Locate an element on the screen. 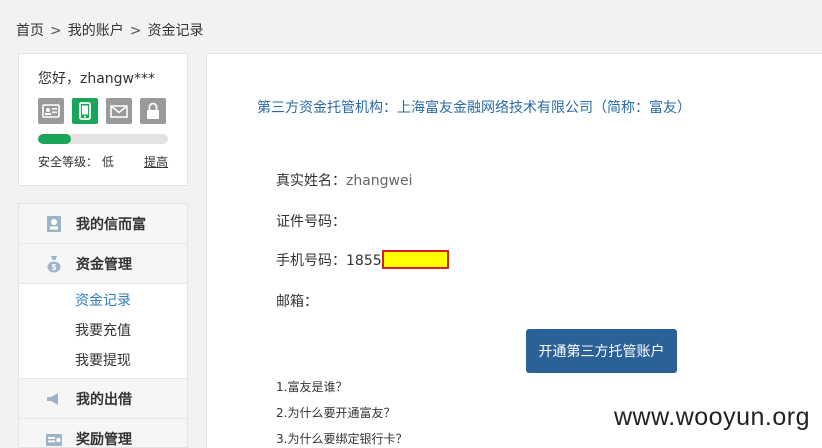  greeting: 您好，zhangw*** is located at coordinates (97, 79).